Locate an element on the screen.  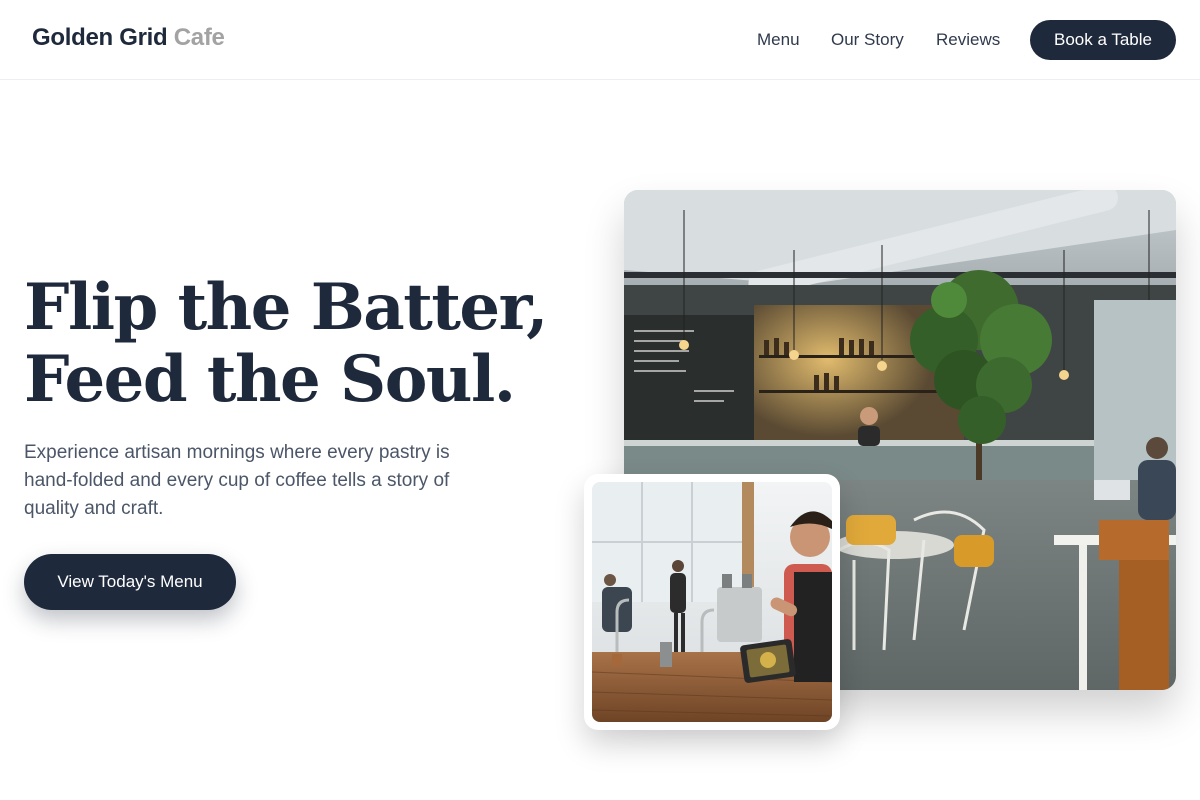
brand-accent: Cafe is located at coordinates (199, 37).